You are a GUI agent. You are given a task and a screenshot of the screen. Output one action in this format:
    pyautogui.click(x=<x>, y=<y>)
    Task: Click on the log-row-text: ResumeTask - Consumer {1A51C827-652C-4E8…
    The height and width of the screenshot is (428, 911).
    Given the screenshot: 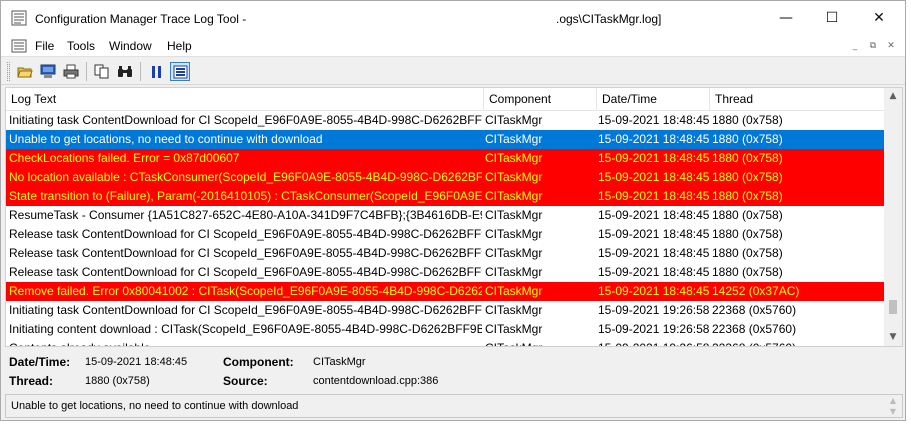 What is the action you would take?
    pyautogui.click(x=245, y=215)
    